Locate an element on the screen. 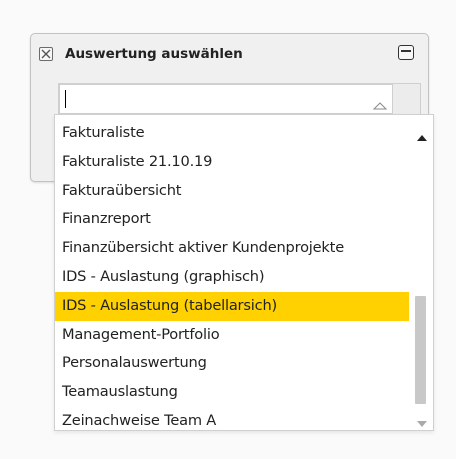  dropdown-item: IDS - Auslastung (tabellarsich) is located at coordinates (232, 306).